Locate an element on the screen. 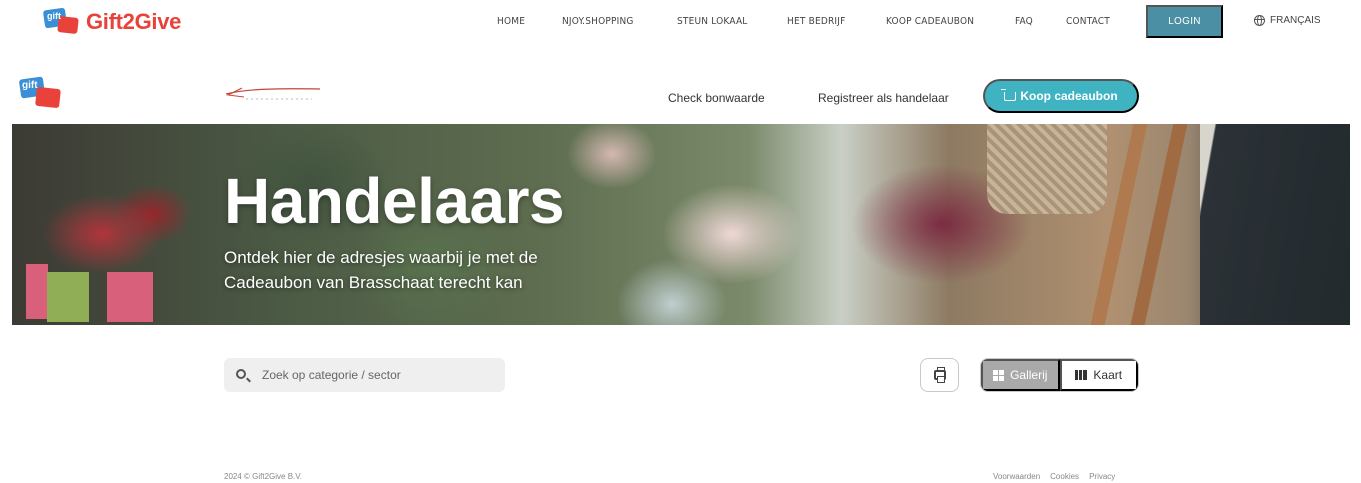 The width and height of the screenshot is (1361, 483). nav-item-njoy-shopping: NJOY.SHOPPING is located at coordinates (598, 21).